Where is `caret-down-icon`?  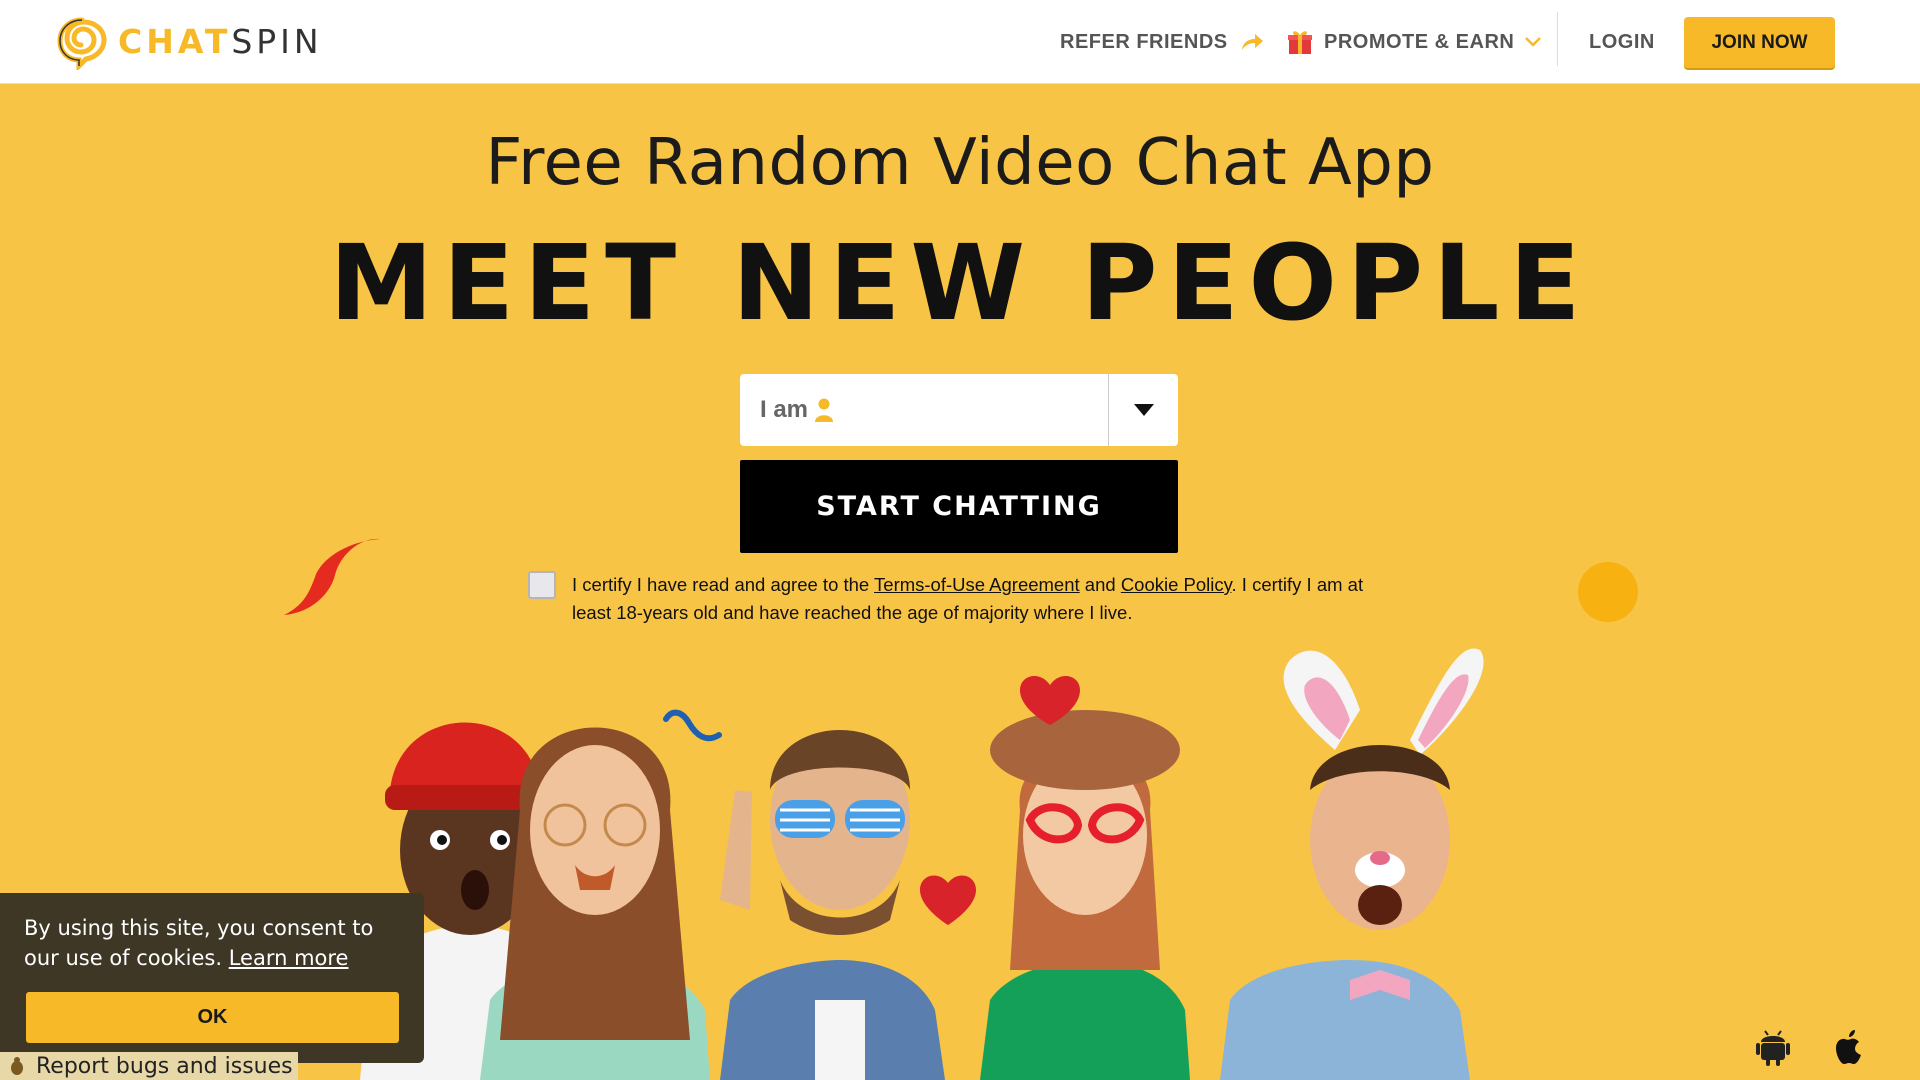 caret-down-icon is located at coordinates (1143, 410).